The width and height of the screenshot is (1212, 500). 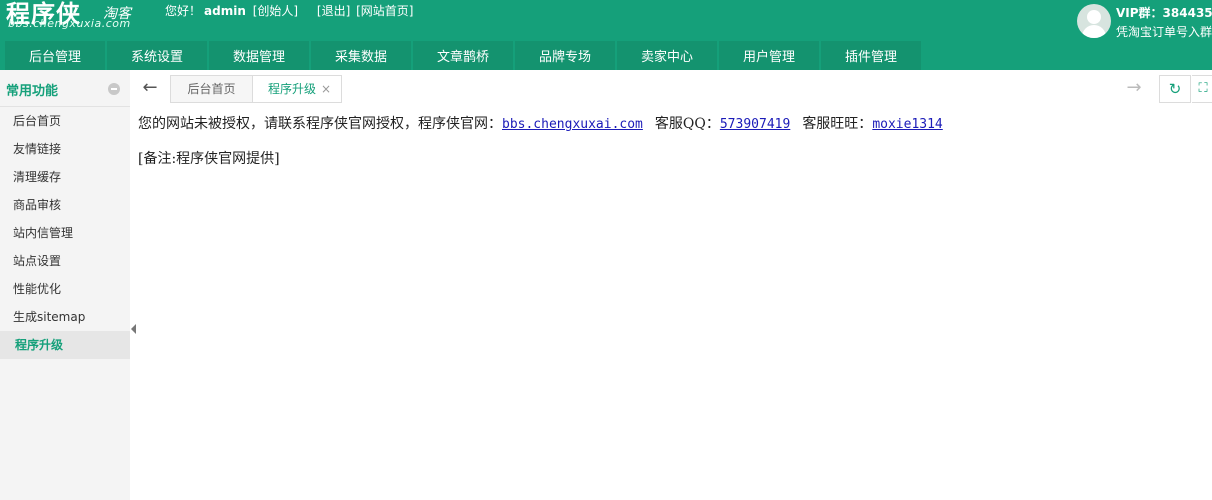 I want to click on user-role: [创始人], so click(x=275, y=11).